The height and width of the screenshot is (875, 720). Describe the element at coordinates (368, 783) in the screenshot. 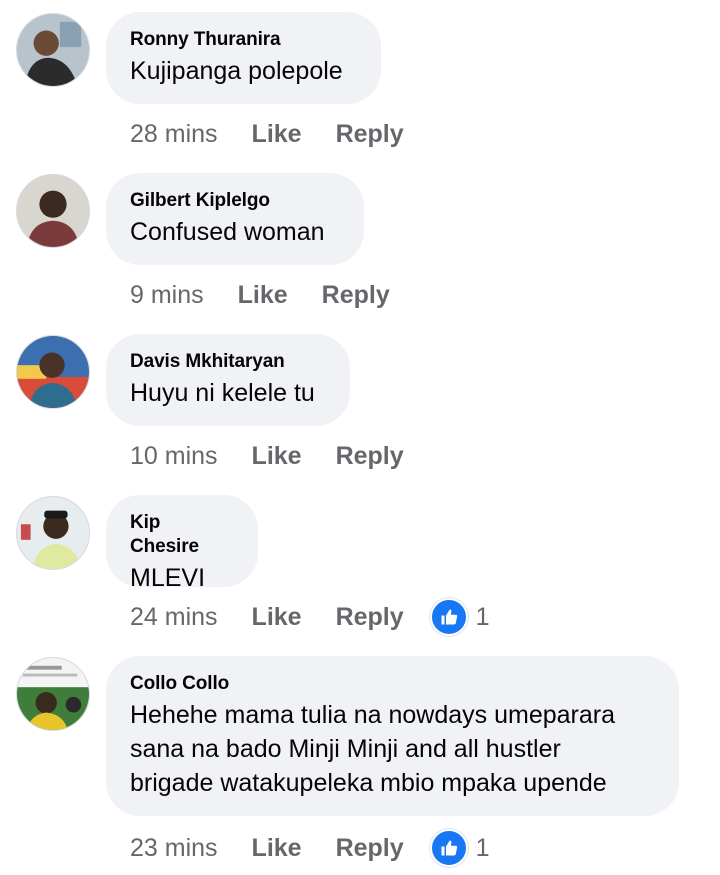

I see `comment-text-line: brigade watakupeleka mbio mpaka upende` at that location.